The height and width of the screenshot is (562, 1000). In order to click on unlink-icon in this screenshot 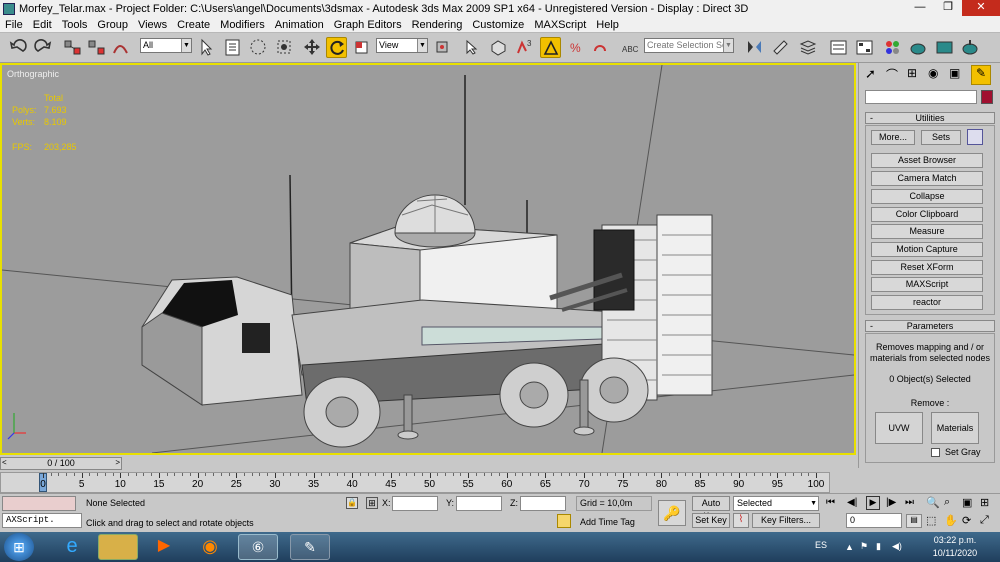, I will do `click(96, 47)`.